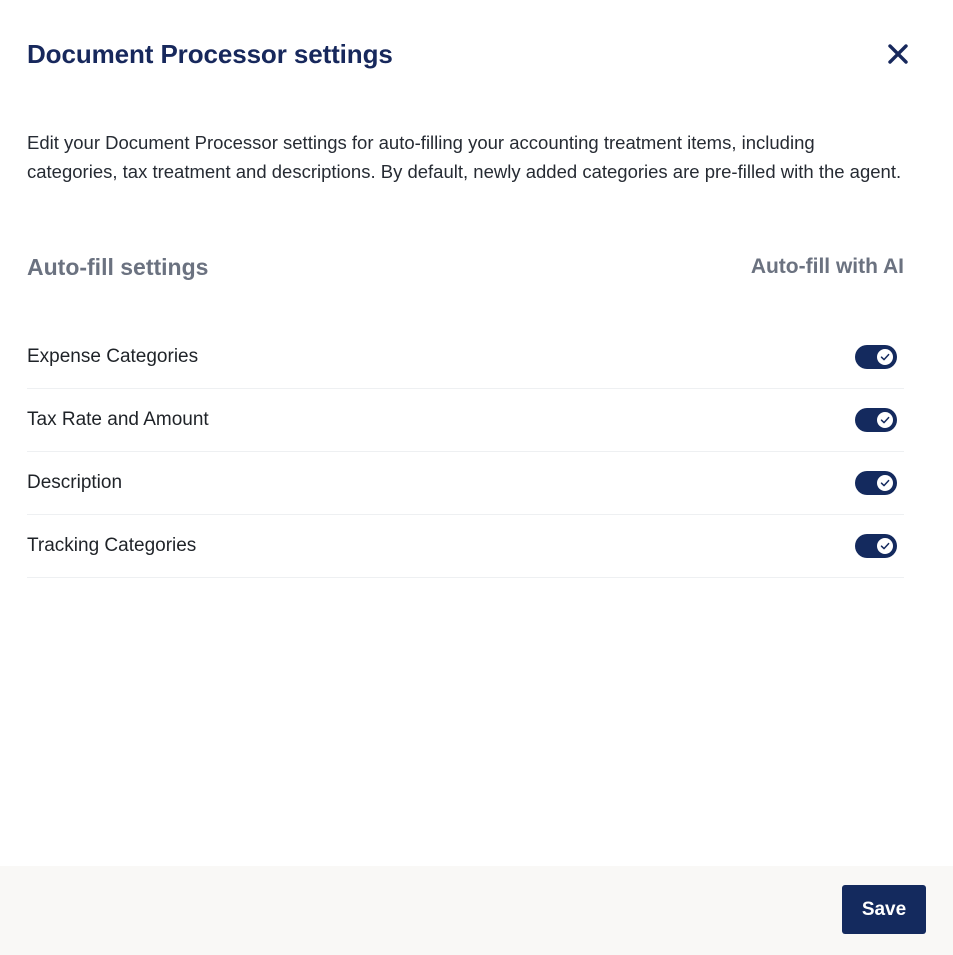 This screenshot has width=953, height=955. I want to click on setting-label: Expense Categories, so click(113, 356).